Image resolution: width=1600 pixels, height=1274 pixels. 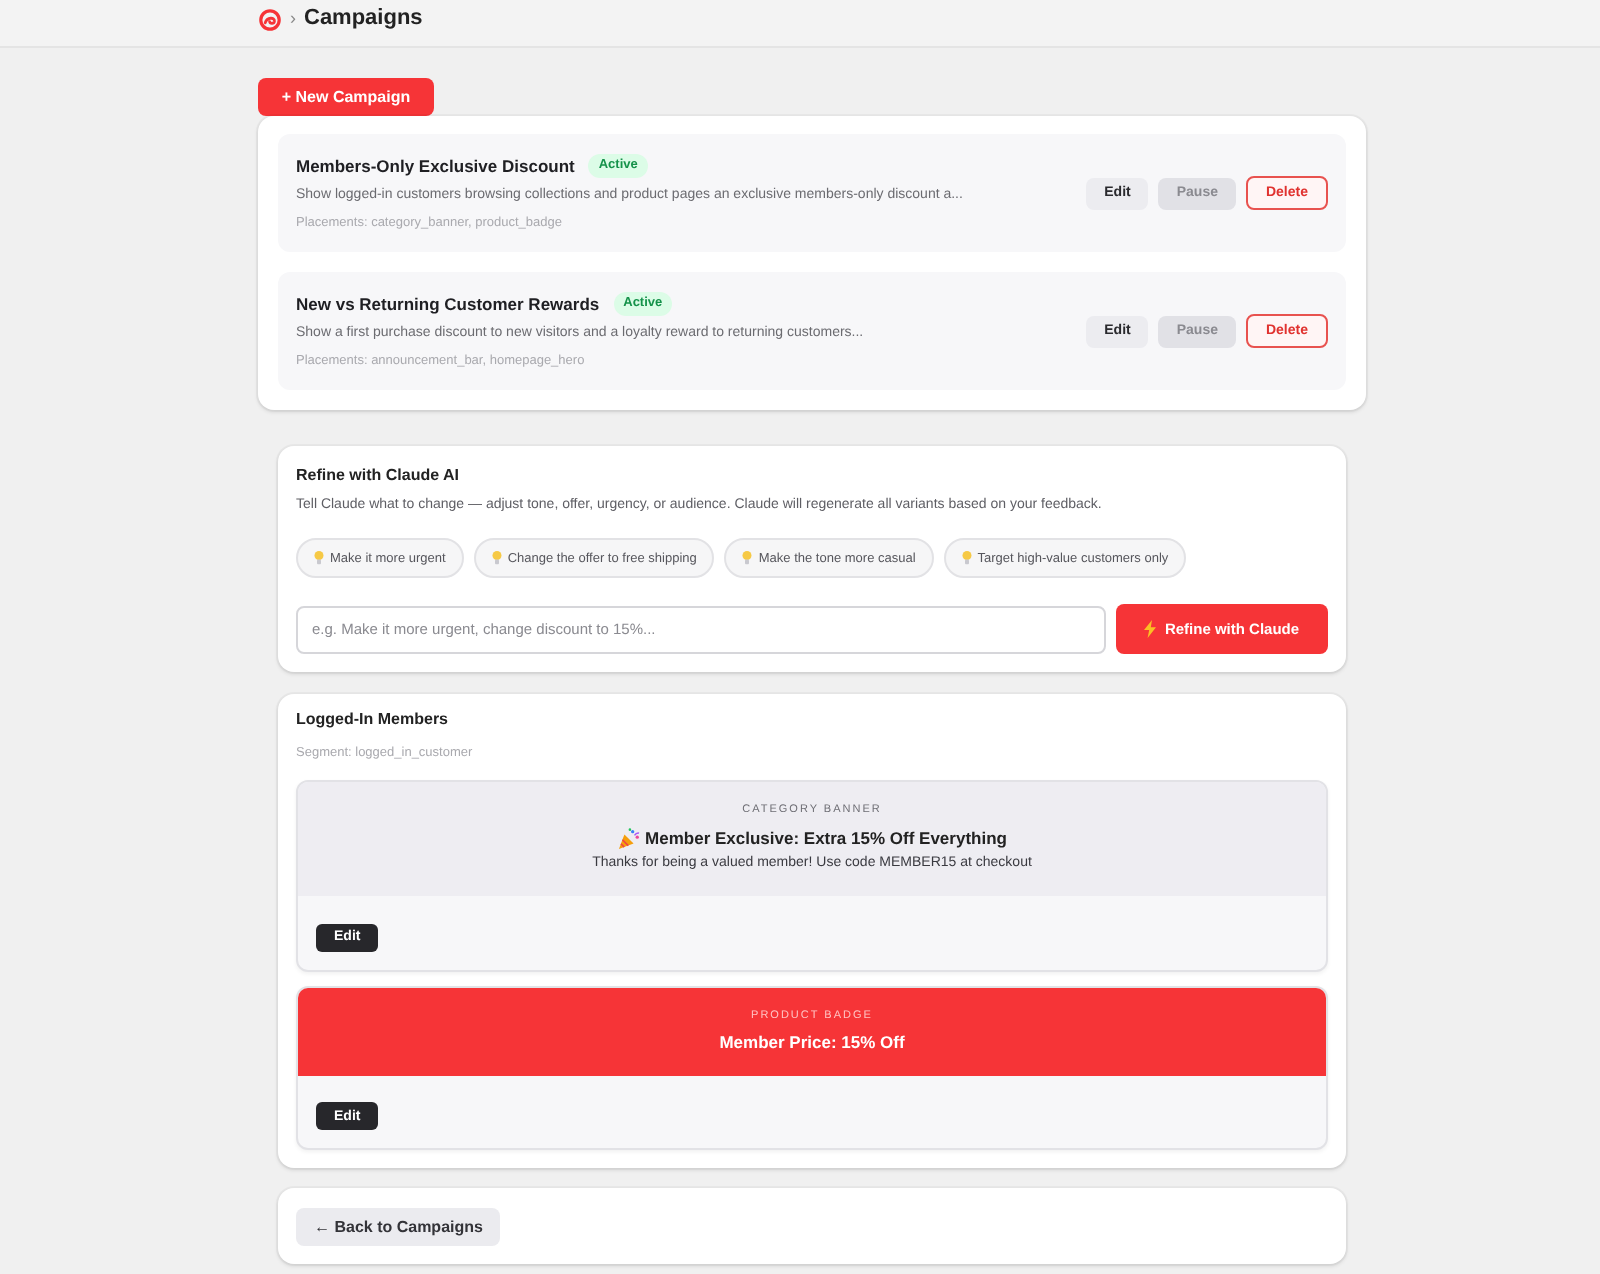 What do you see at coordinates (435, 167) in the screenshot?
I see `campaign-title: Members-Only Exclusive Discount` at bounding box center [435, 167].